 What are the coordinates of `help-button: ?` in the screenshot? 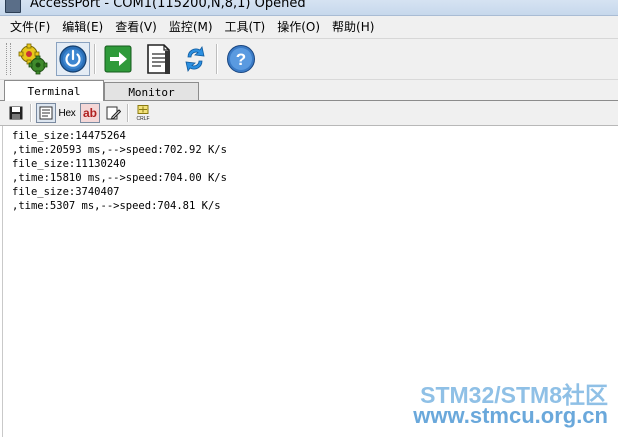 It's located at (241, 59).